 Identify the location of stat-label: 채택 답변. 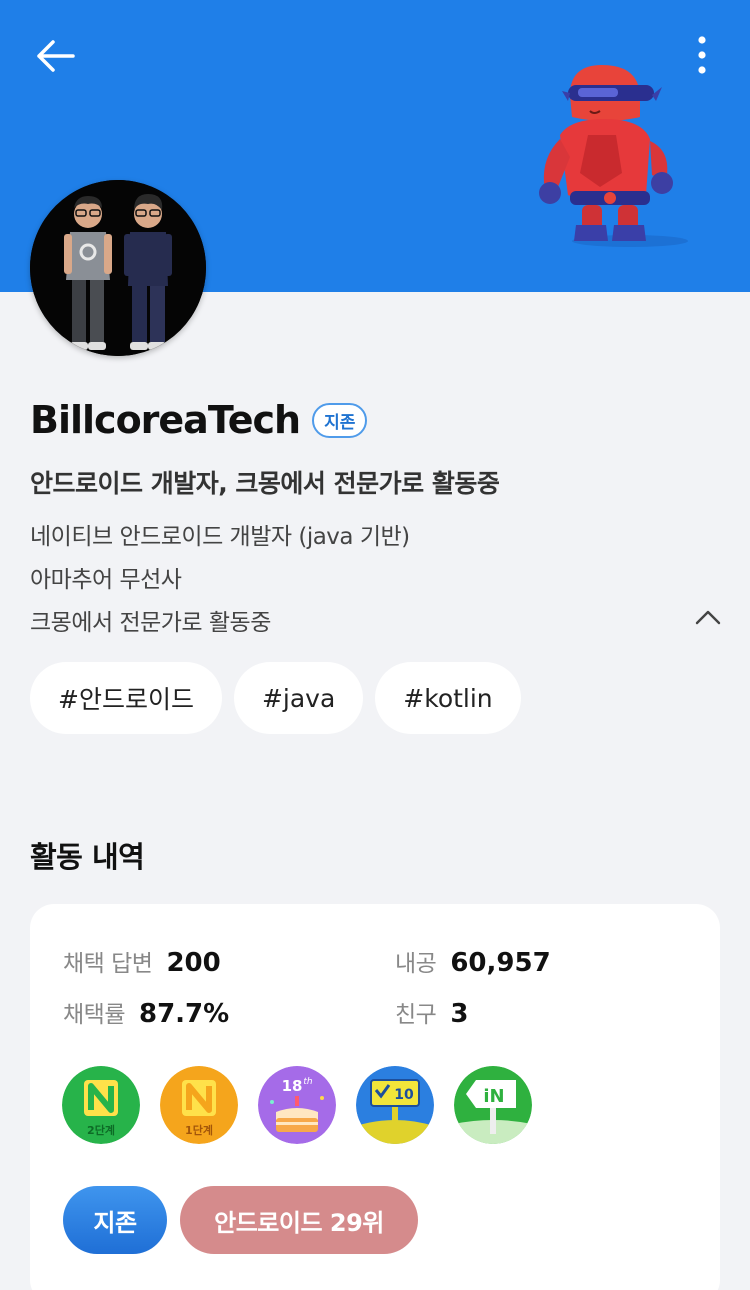
(108, 964).